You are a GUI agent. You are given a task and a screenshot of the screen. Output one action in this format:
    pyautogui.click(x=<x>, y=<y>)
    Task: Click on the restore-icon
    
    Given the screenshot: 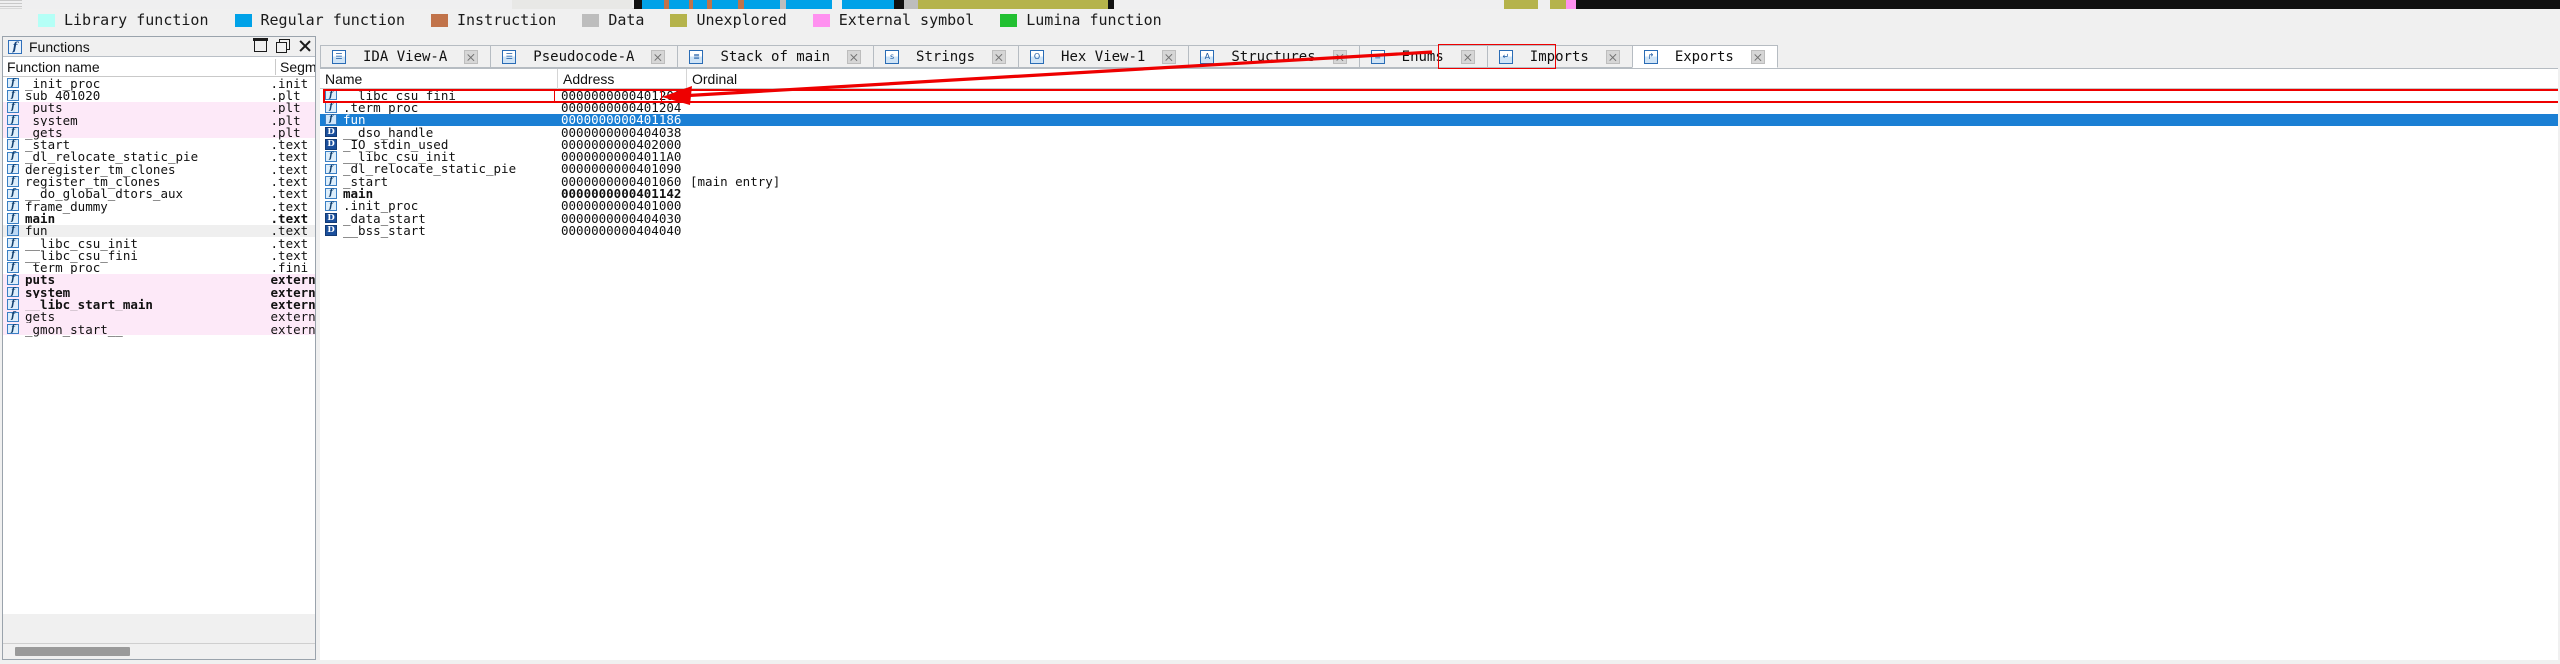 What is the action you would take?
    pyautogui.click(x=283, y=46)
    